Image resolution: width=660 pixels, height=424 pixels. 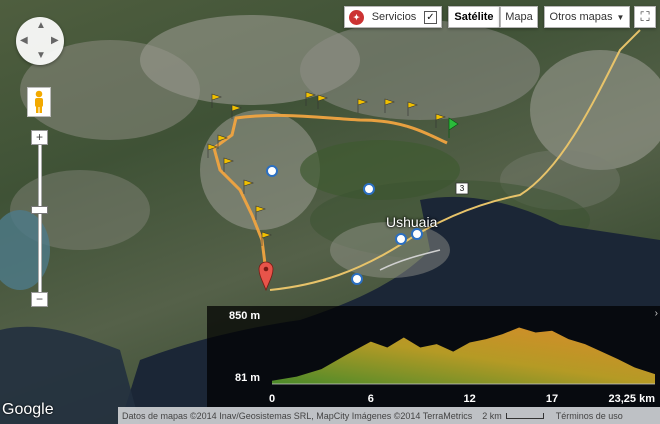 I want to click on google-logo: Google, so click(x=28, y=409).